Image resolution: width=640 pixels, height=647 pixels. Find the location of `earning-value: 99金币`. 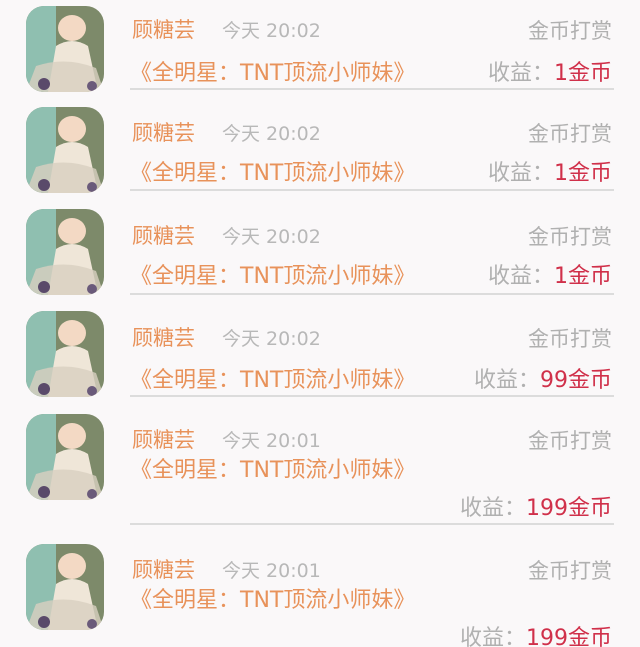

earning-value: 99金币 is located at coordinates (576, 380).